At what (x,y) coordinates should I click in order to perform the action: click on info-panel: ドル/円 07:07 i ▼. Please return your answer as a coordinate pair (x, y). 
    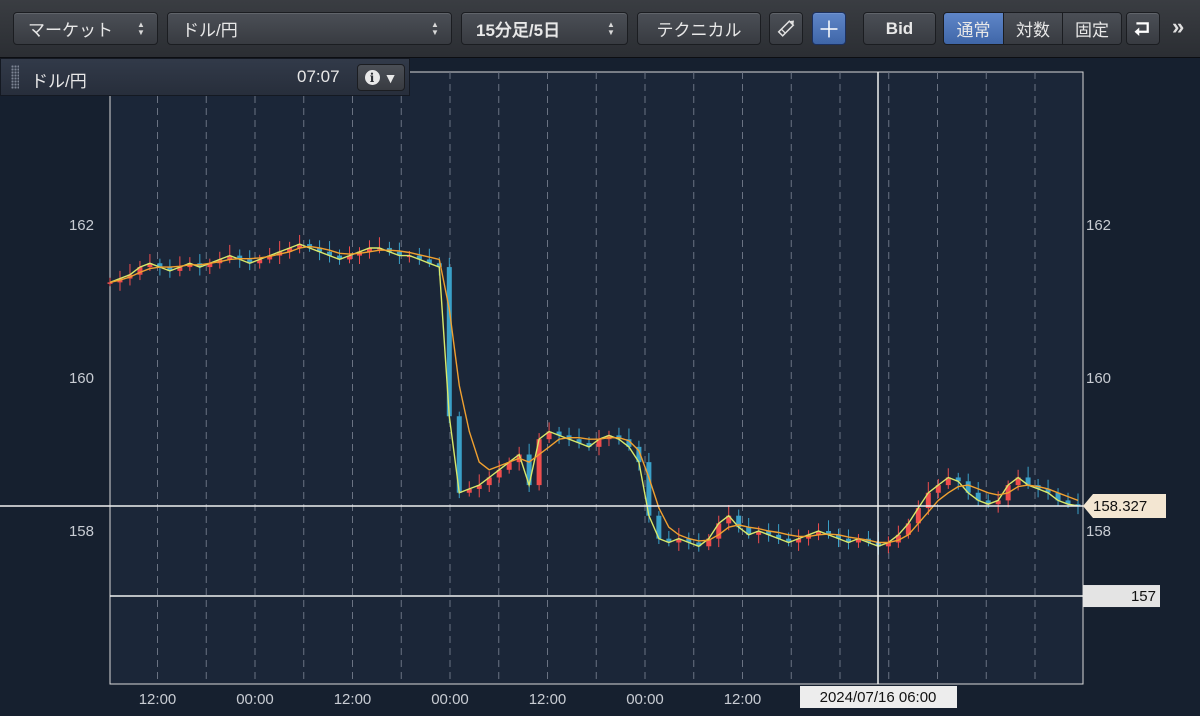
    Looking at the image, I should click on (205, 77).